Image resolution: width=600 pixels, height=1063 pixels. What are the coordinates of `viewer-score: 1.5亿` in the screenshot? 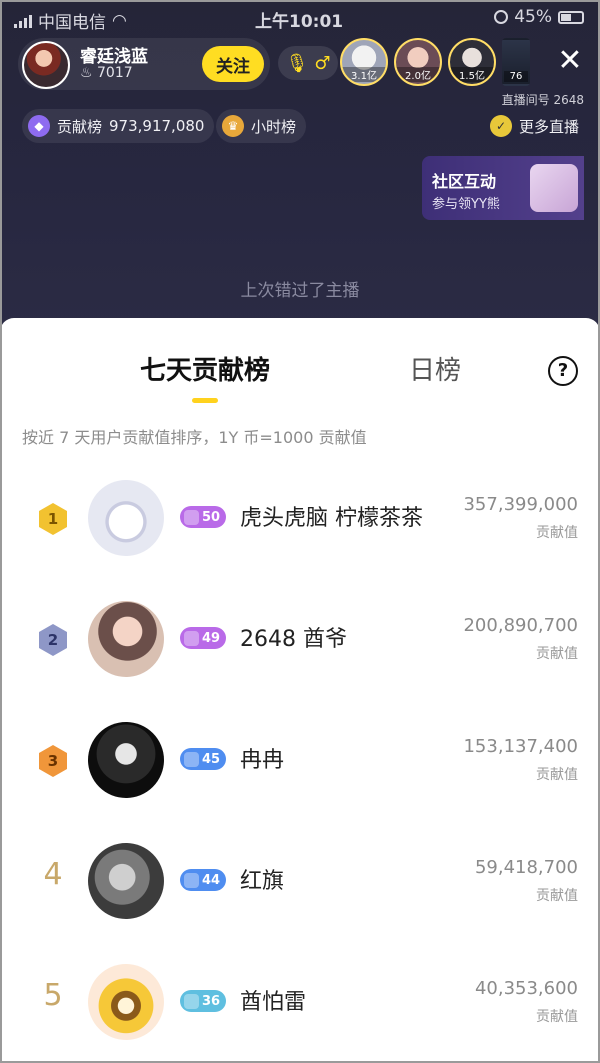 It's located at (472, 74).